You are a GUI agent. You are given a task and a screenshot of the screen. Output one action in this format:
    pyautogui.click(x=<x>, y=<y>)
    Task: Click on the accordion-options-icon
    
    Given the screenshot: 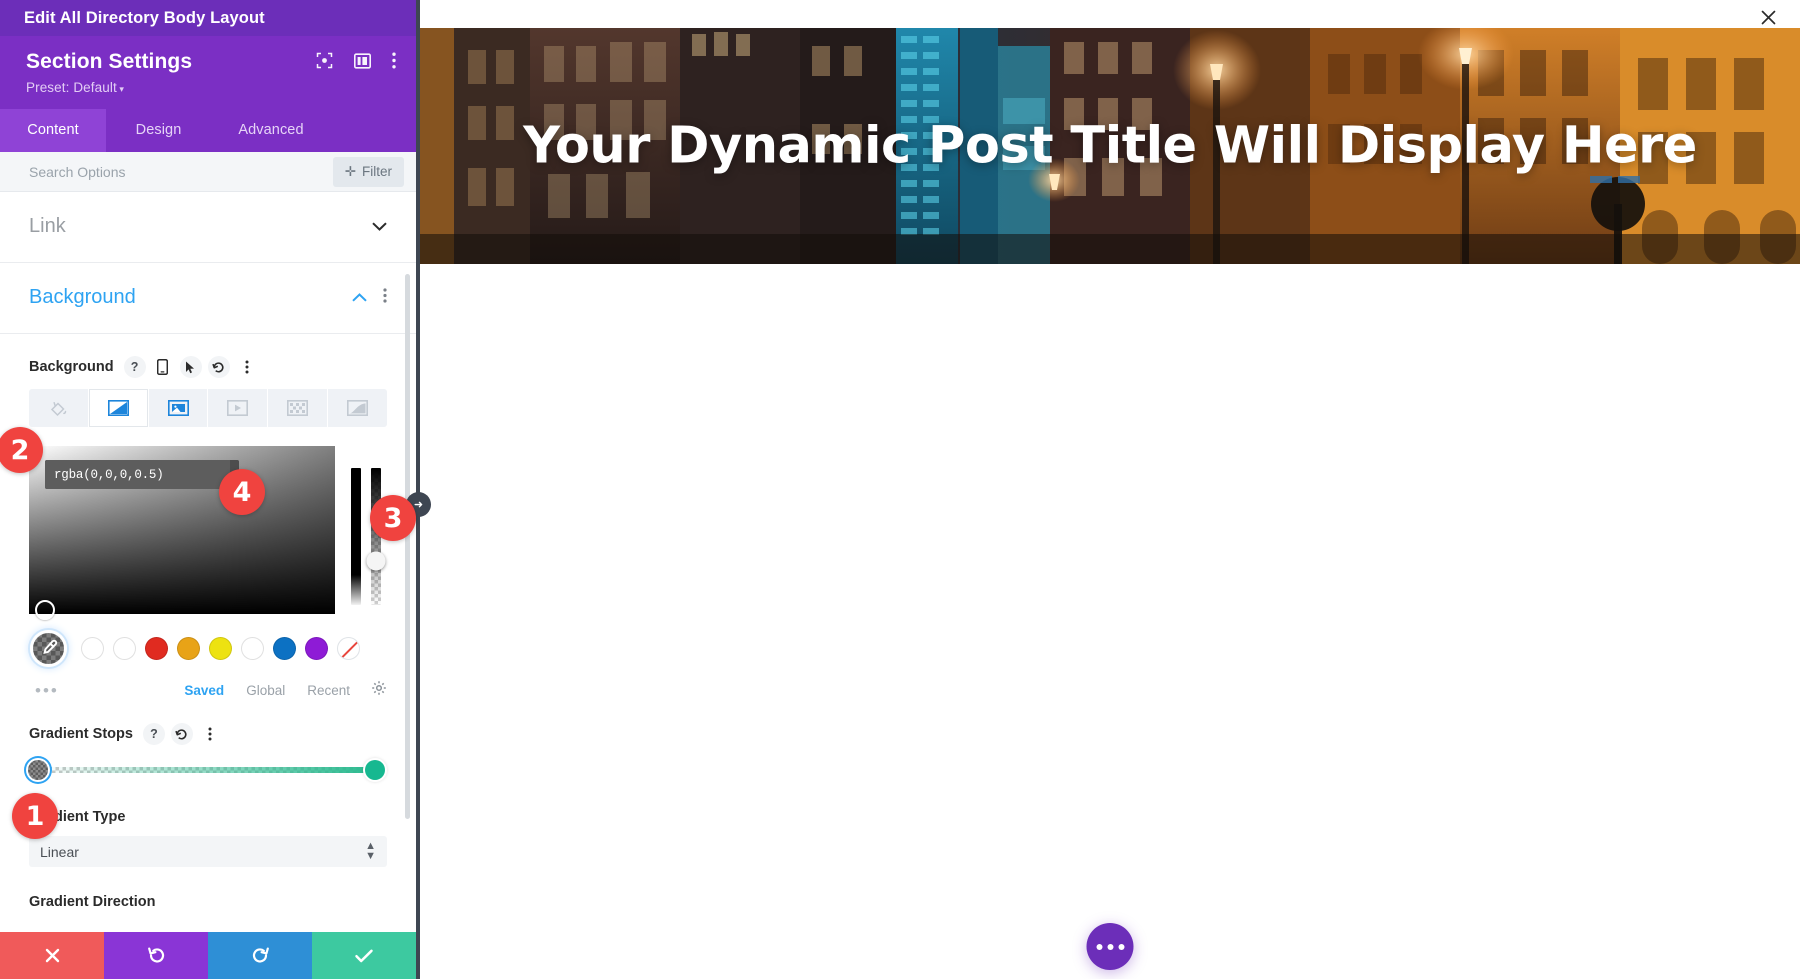 What is the action you would take?
    pyautogui.click(x=385, y=298)
    